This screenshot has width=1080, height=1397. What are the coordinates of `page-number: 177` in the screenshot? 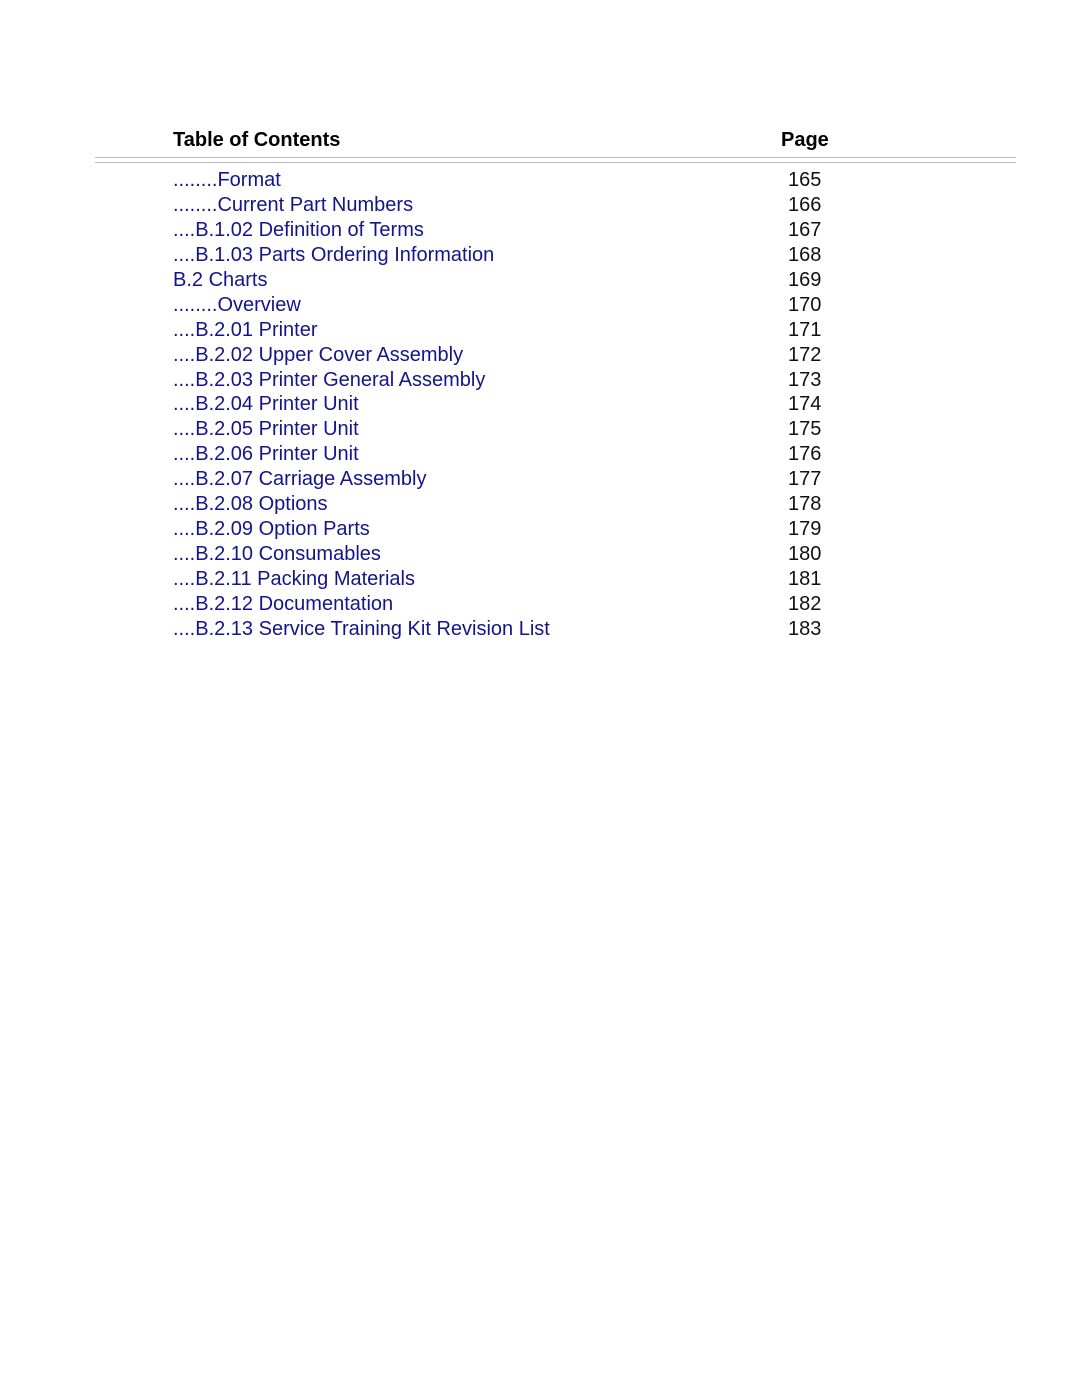 It's located at (805, 479).